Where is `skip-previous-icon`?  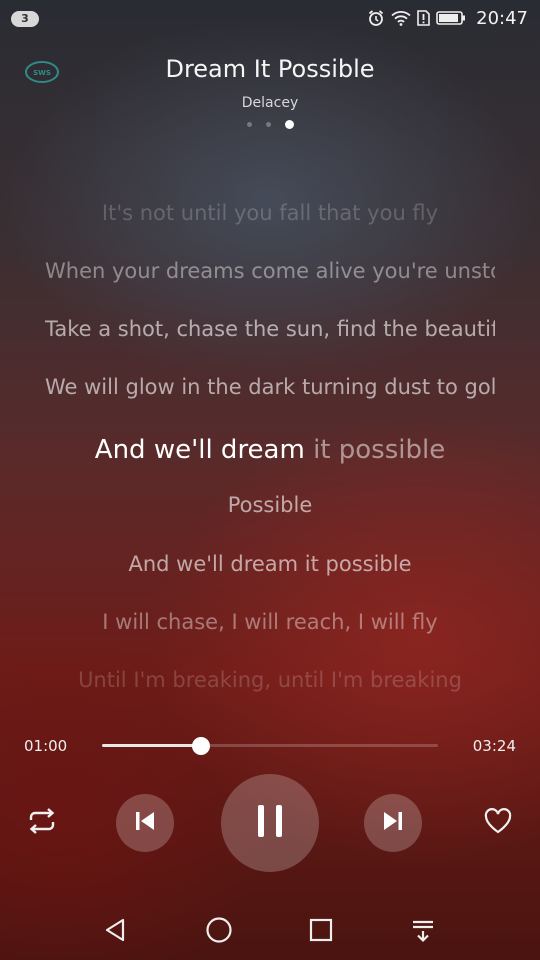
skip-previous-icon is located at coordinates (145, 823).